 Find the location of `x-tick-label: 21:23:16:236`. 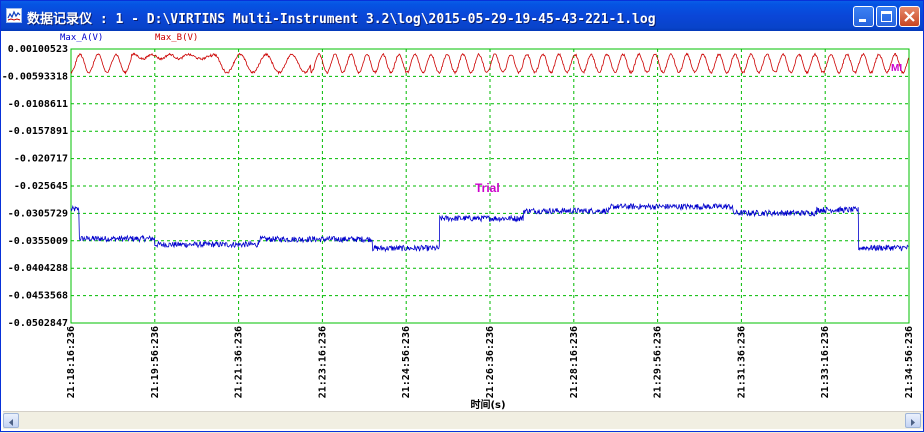

x-tick-label: 21:23:16:236 is located at coordinates (322, 362).